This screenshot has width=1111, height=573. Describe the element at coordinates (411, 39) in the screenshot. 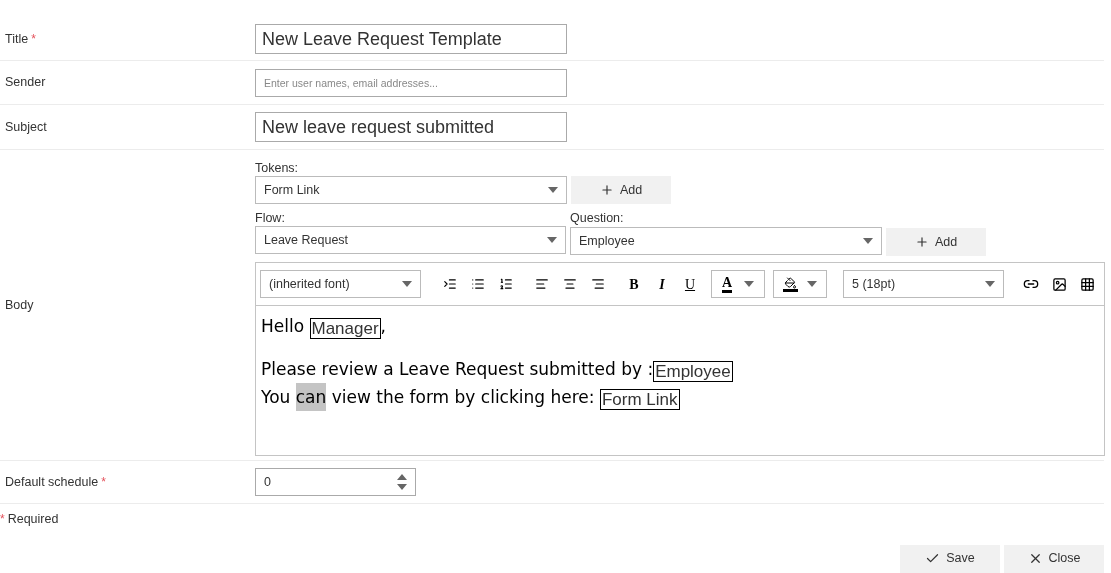

I see `title-field: New Leave Request Template` at that location.